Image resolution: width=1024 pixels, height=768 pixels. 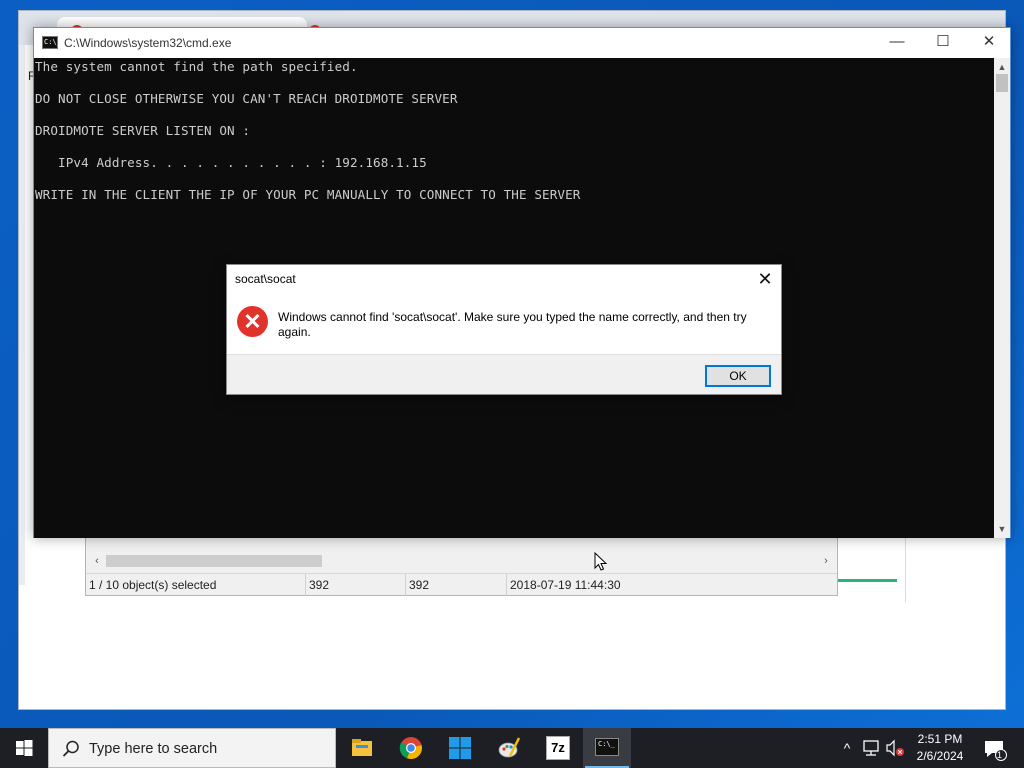 I want to click on clock-time: 2:51 PM, so click(x=940, y=739).